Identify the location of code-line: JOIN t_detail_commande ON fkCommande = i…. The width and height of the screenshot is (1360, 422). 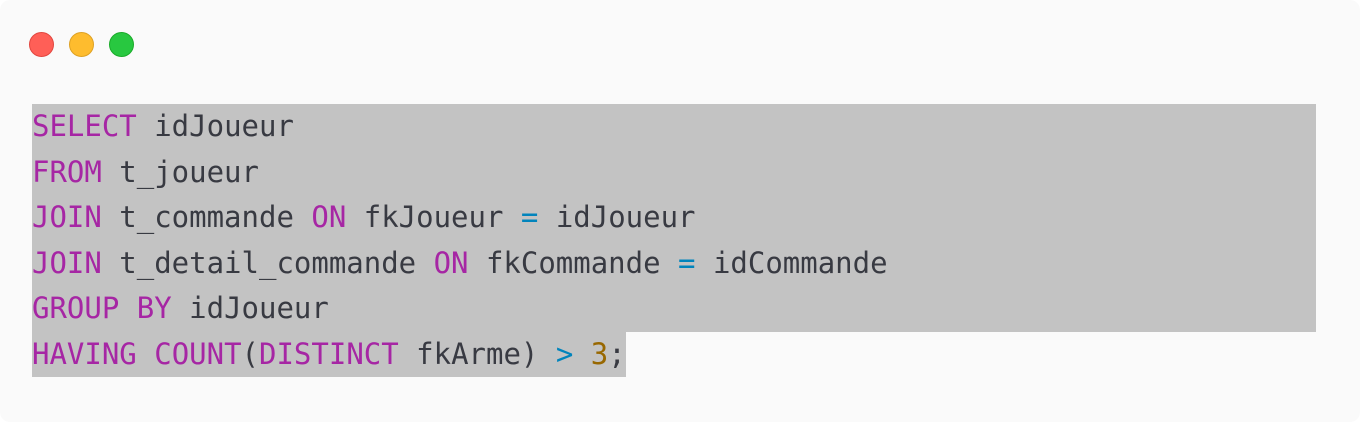
(674, 263).